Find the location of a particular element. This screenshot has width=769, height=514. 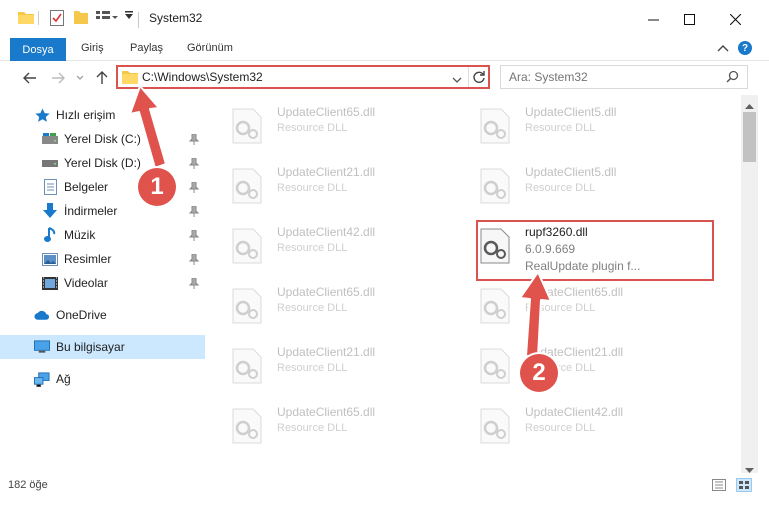

search-input is located at coordinates (609, 77).